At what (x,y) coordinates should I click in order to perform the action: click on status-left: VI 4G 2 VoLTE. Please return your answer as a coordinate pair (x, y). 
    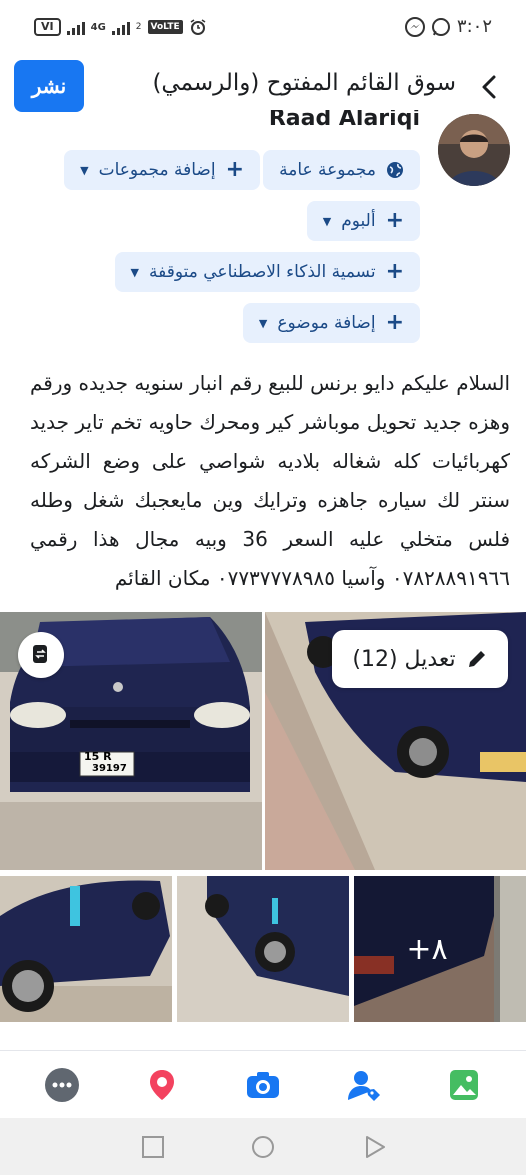
    Looking at the image, I should click on (120, 27).